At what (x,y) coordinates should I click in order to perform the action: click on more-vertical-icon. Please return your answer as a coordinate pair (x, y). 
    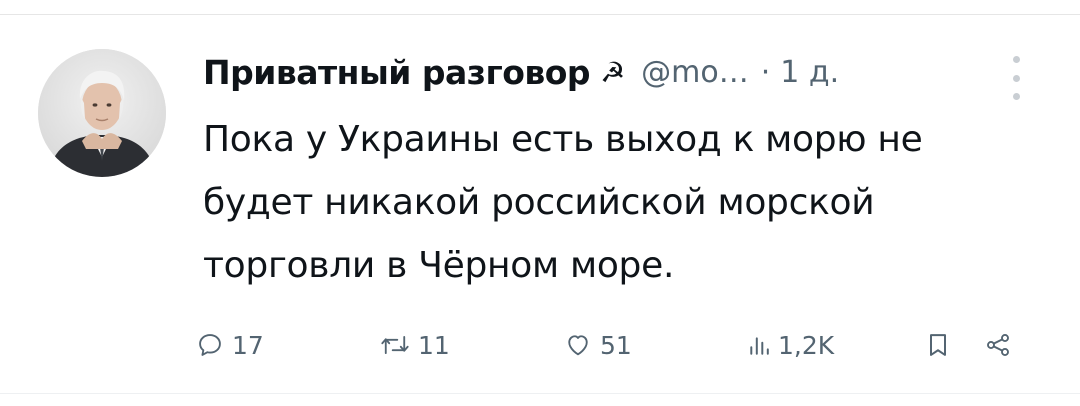
    Looking at the image, I should click on (1016, 78).